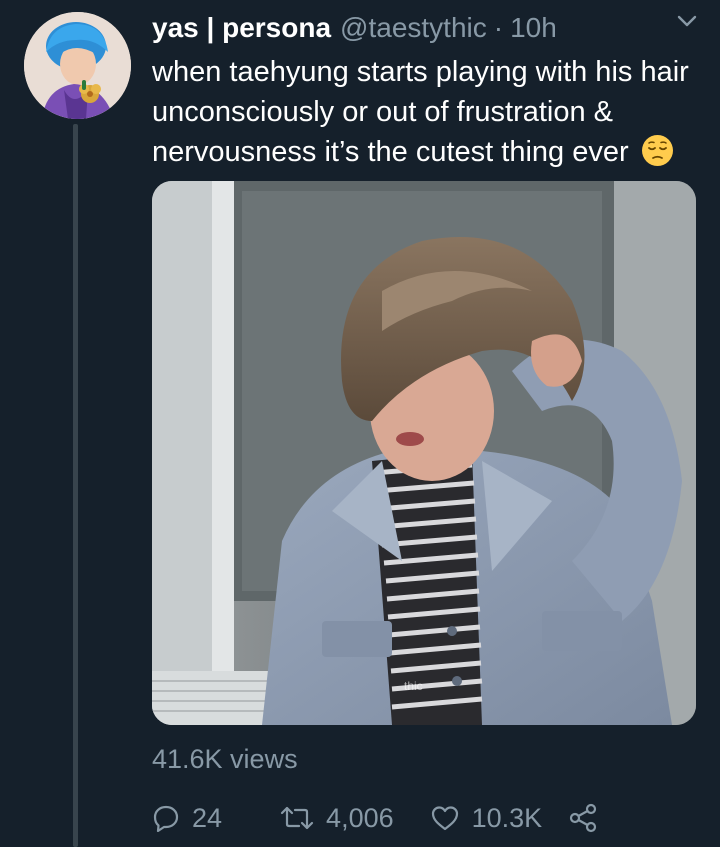 The height and width of the screenshot is (847, 720). What do you see at coordinates (413, 28) in the screenshot?
I see `user-handle: @taestythic` at bounding box center [413, 28].